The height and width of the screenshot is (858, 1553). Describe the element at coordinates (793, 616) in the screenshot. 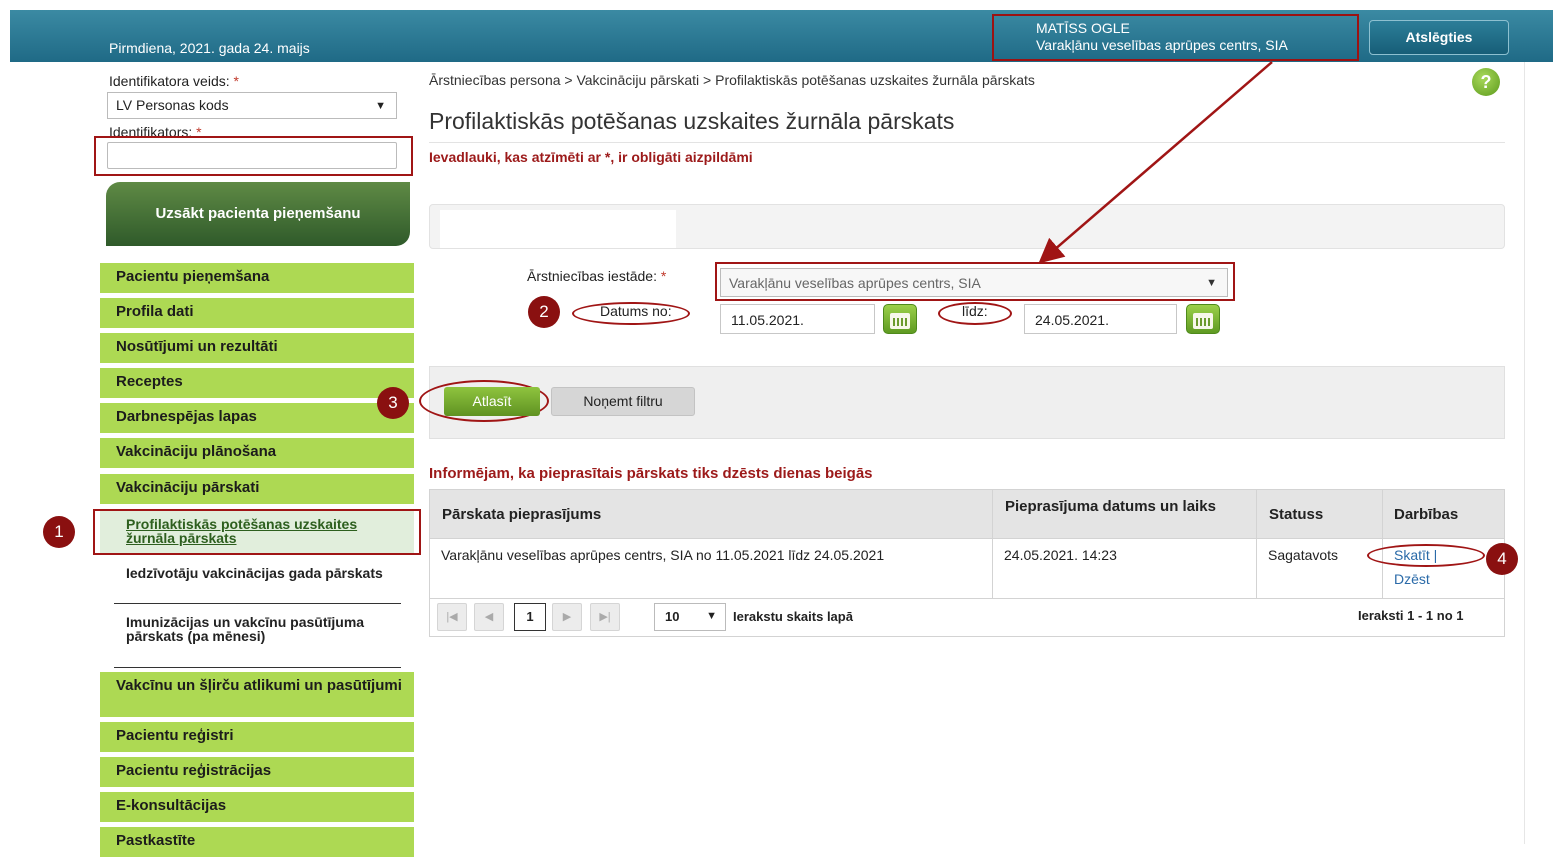

I see `page-size-label: Ierakstu skaits lapā` at that location.